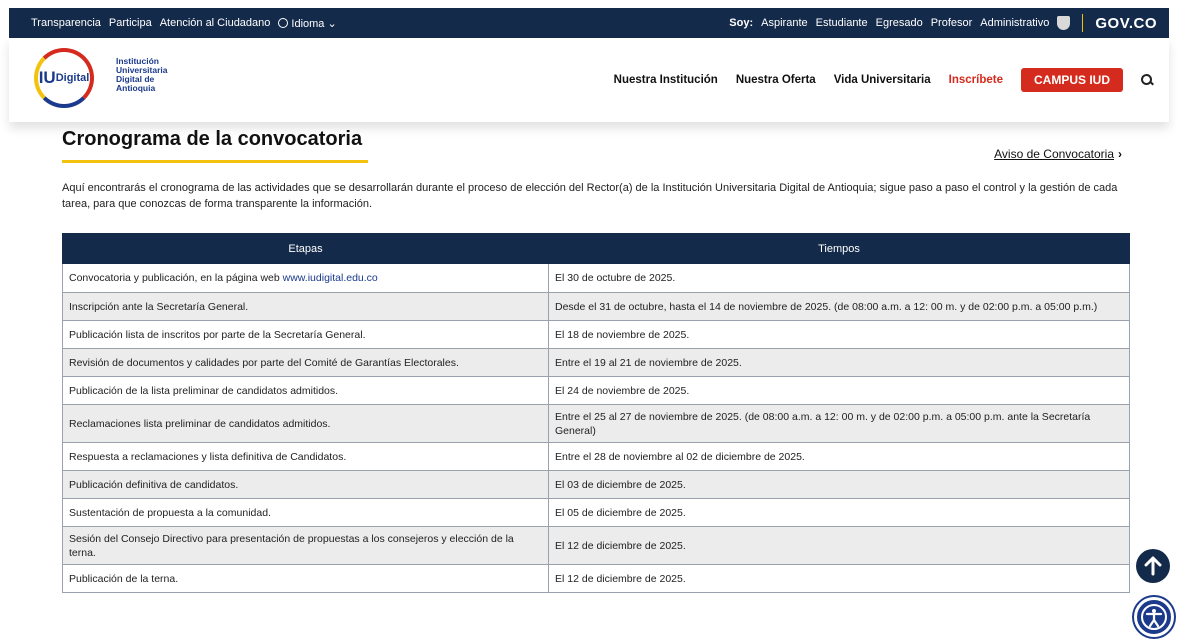  Describe the element at coordinates (1126, 23) in the screenshot. I see `gov-co-logo: GOV.CO` at that location.